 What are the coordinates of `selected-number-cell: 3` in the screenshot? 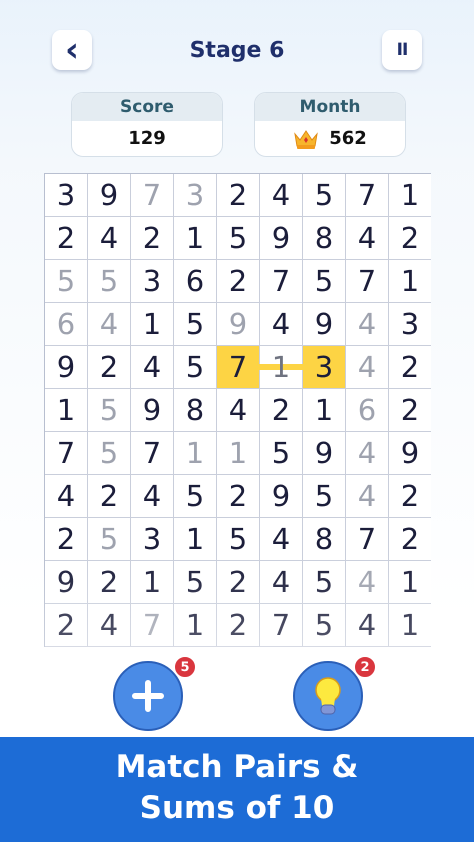 It's located at (324, 367).